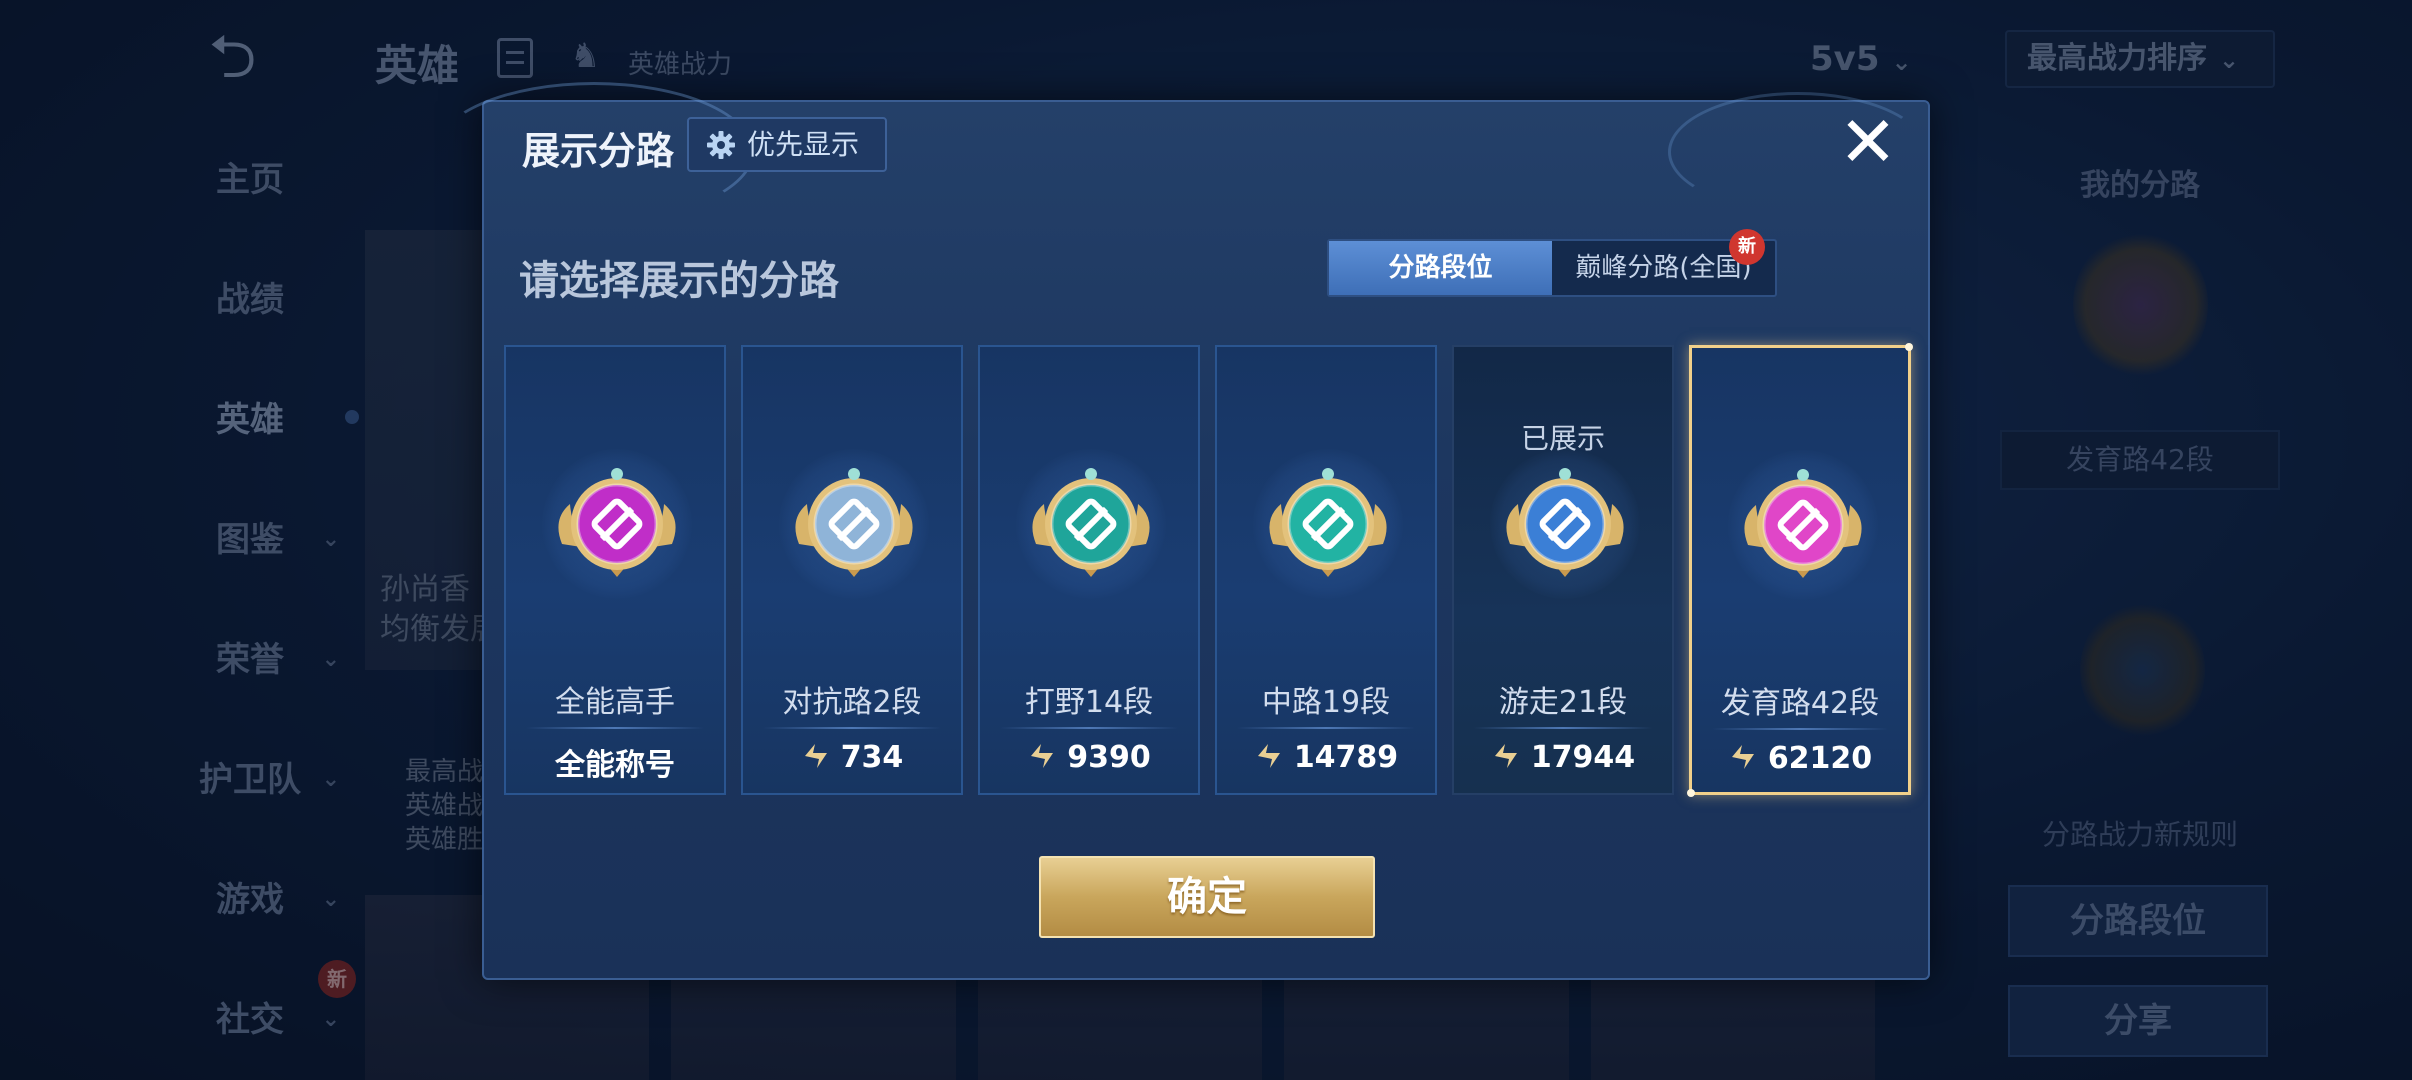  Describe the element at coordinates (1820, 758) in the screenshot. I see `lane-footer-text: 62120` at that location.